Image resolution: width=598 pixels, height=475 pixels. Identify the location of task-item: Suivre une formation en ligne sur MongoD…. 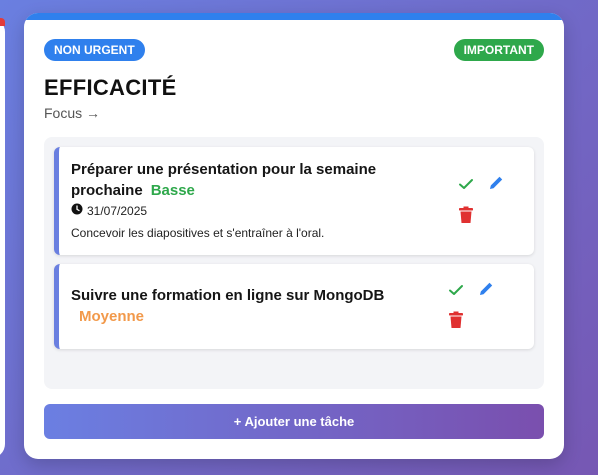
(294, 306).